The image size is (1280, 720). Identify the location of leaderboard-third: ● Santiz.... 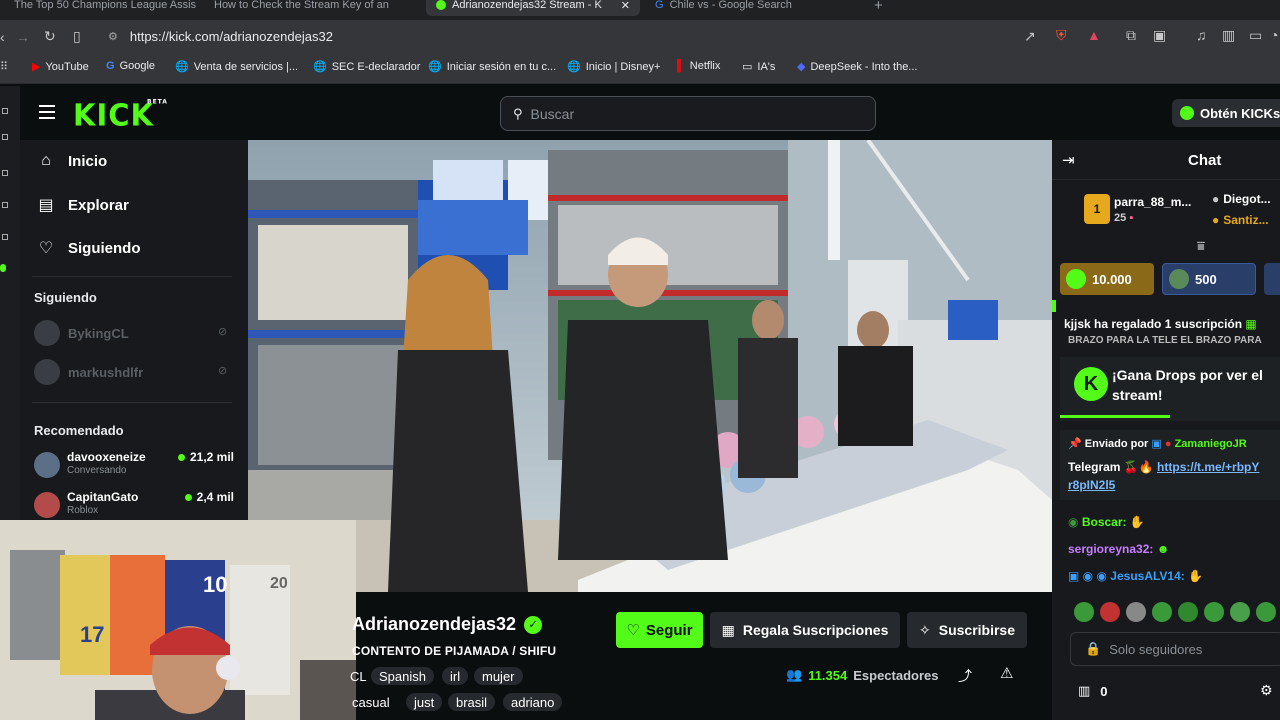
(1240, 220).